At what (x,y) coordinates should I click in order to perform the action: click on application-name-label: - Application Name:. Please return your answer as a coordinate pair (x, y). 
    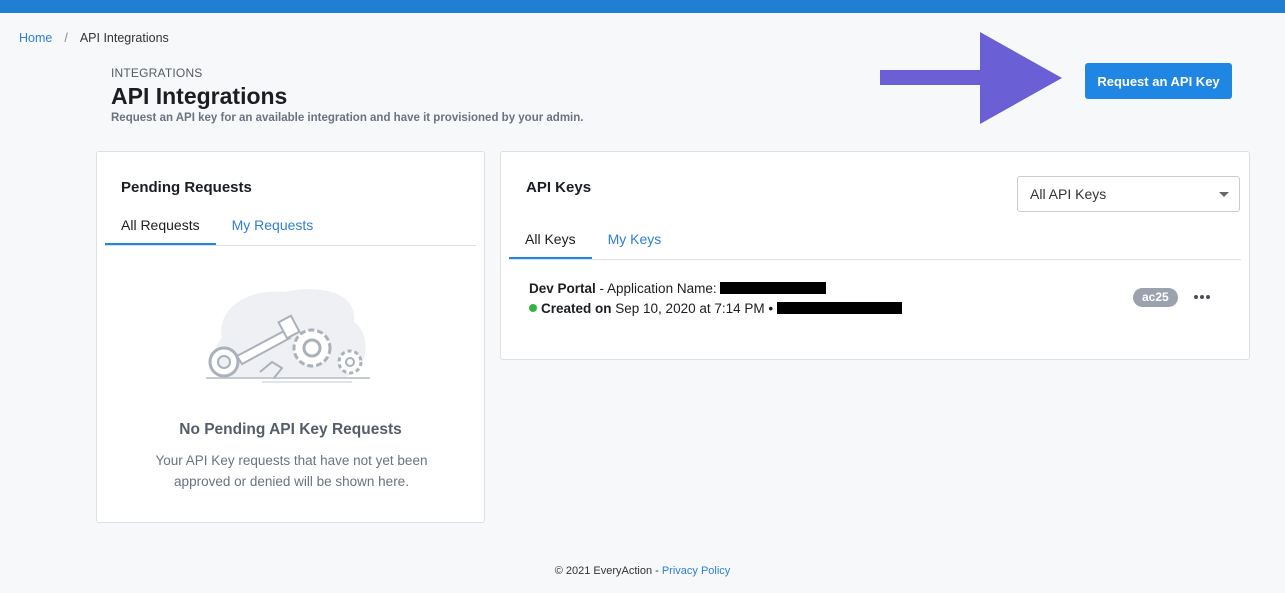
    Looking at the image, I should click on (658, 288).